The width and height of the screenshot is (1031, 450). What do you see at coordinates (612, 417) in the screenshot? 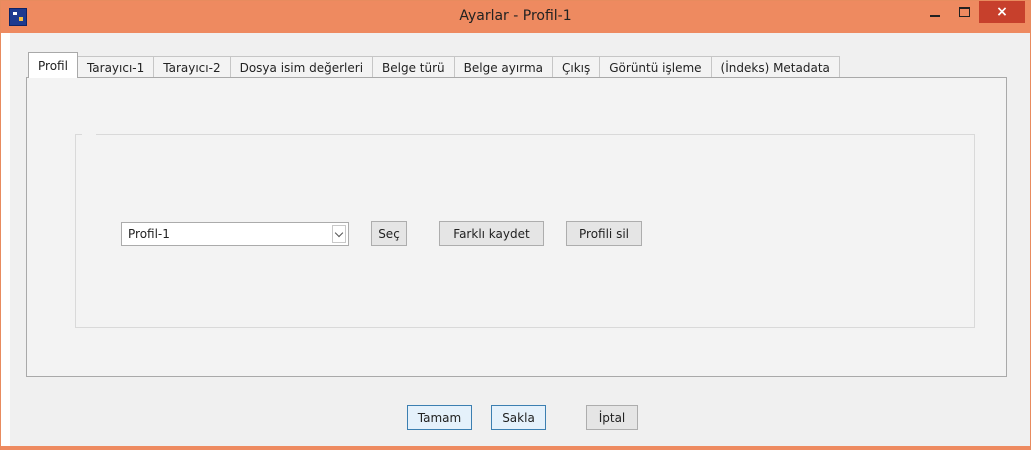
I see `cancel-button: İptal` at bounding box center [612, 417].